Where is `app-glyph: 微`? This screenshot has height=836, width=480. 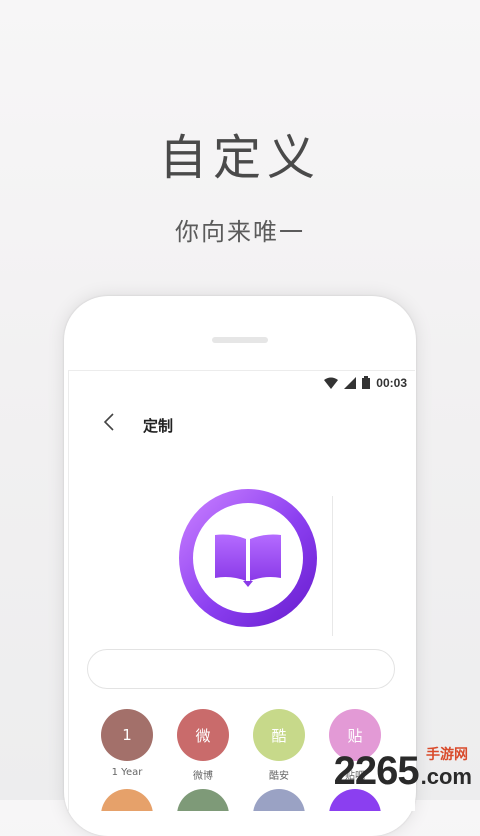
app-glyph: 微 is located at coordinates (203, 735).